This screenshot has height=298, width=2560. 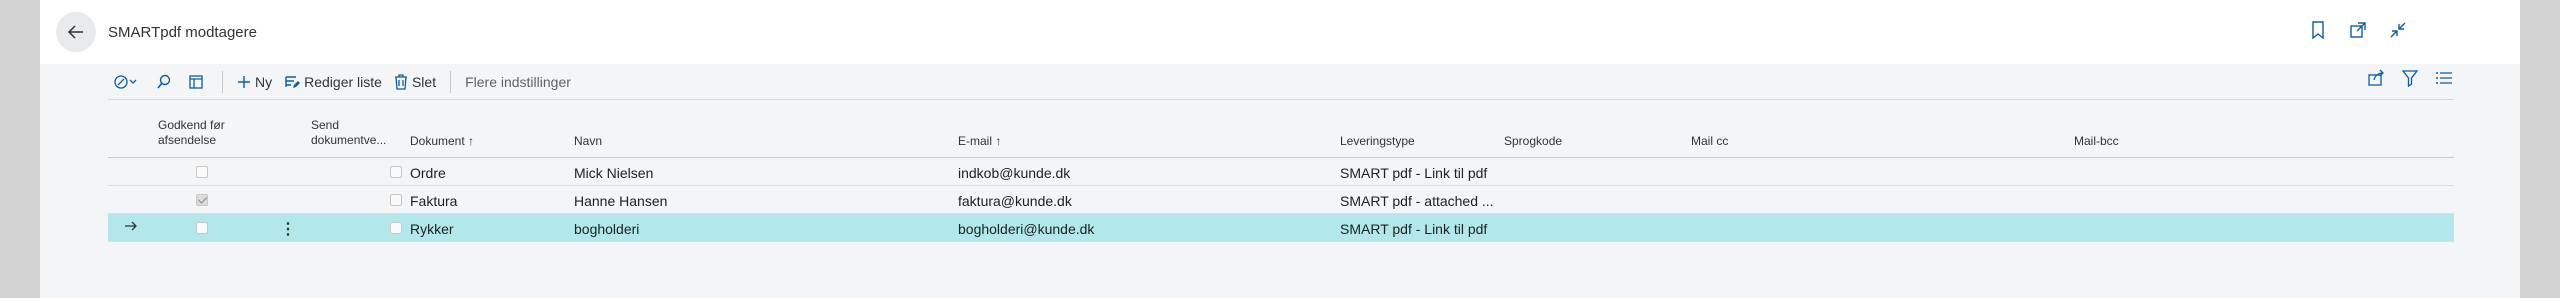 What do you see at coordinates (518, 82) in the screenshot?
I see `more-options-button: Flere indstillinger` at bounding box center [518, 82].